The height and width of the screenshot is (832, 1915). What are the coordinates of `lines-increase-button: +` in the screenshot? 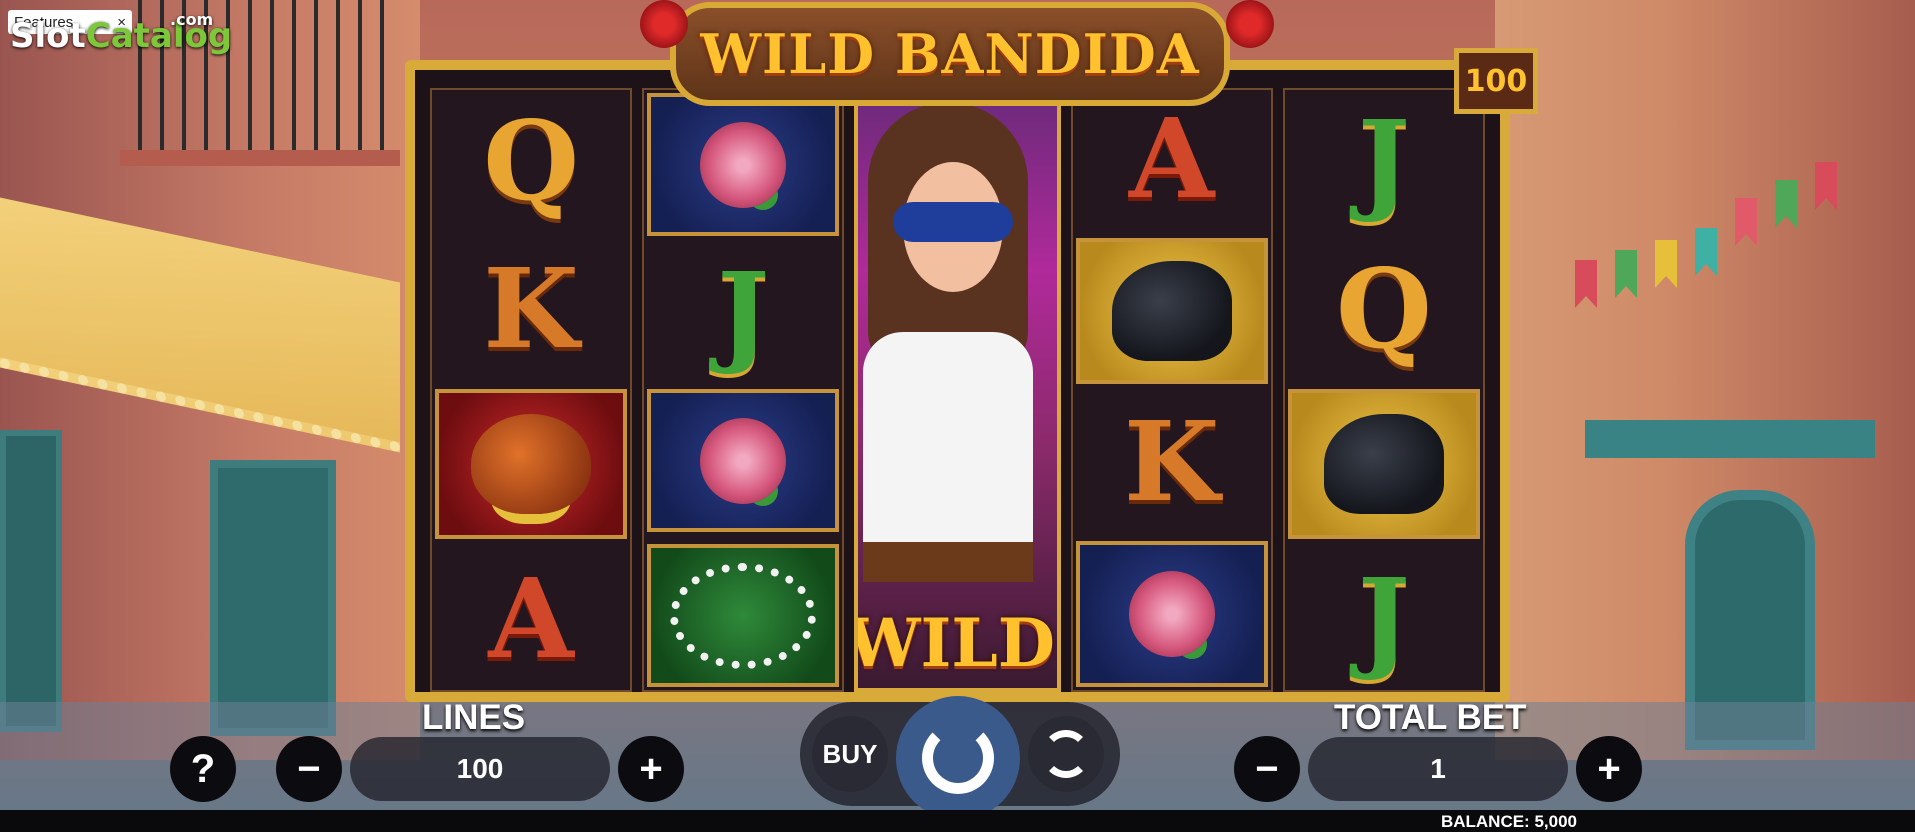 It's located at (651, 769).